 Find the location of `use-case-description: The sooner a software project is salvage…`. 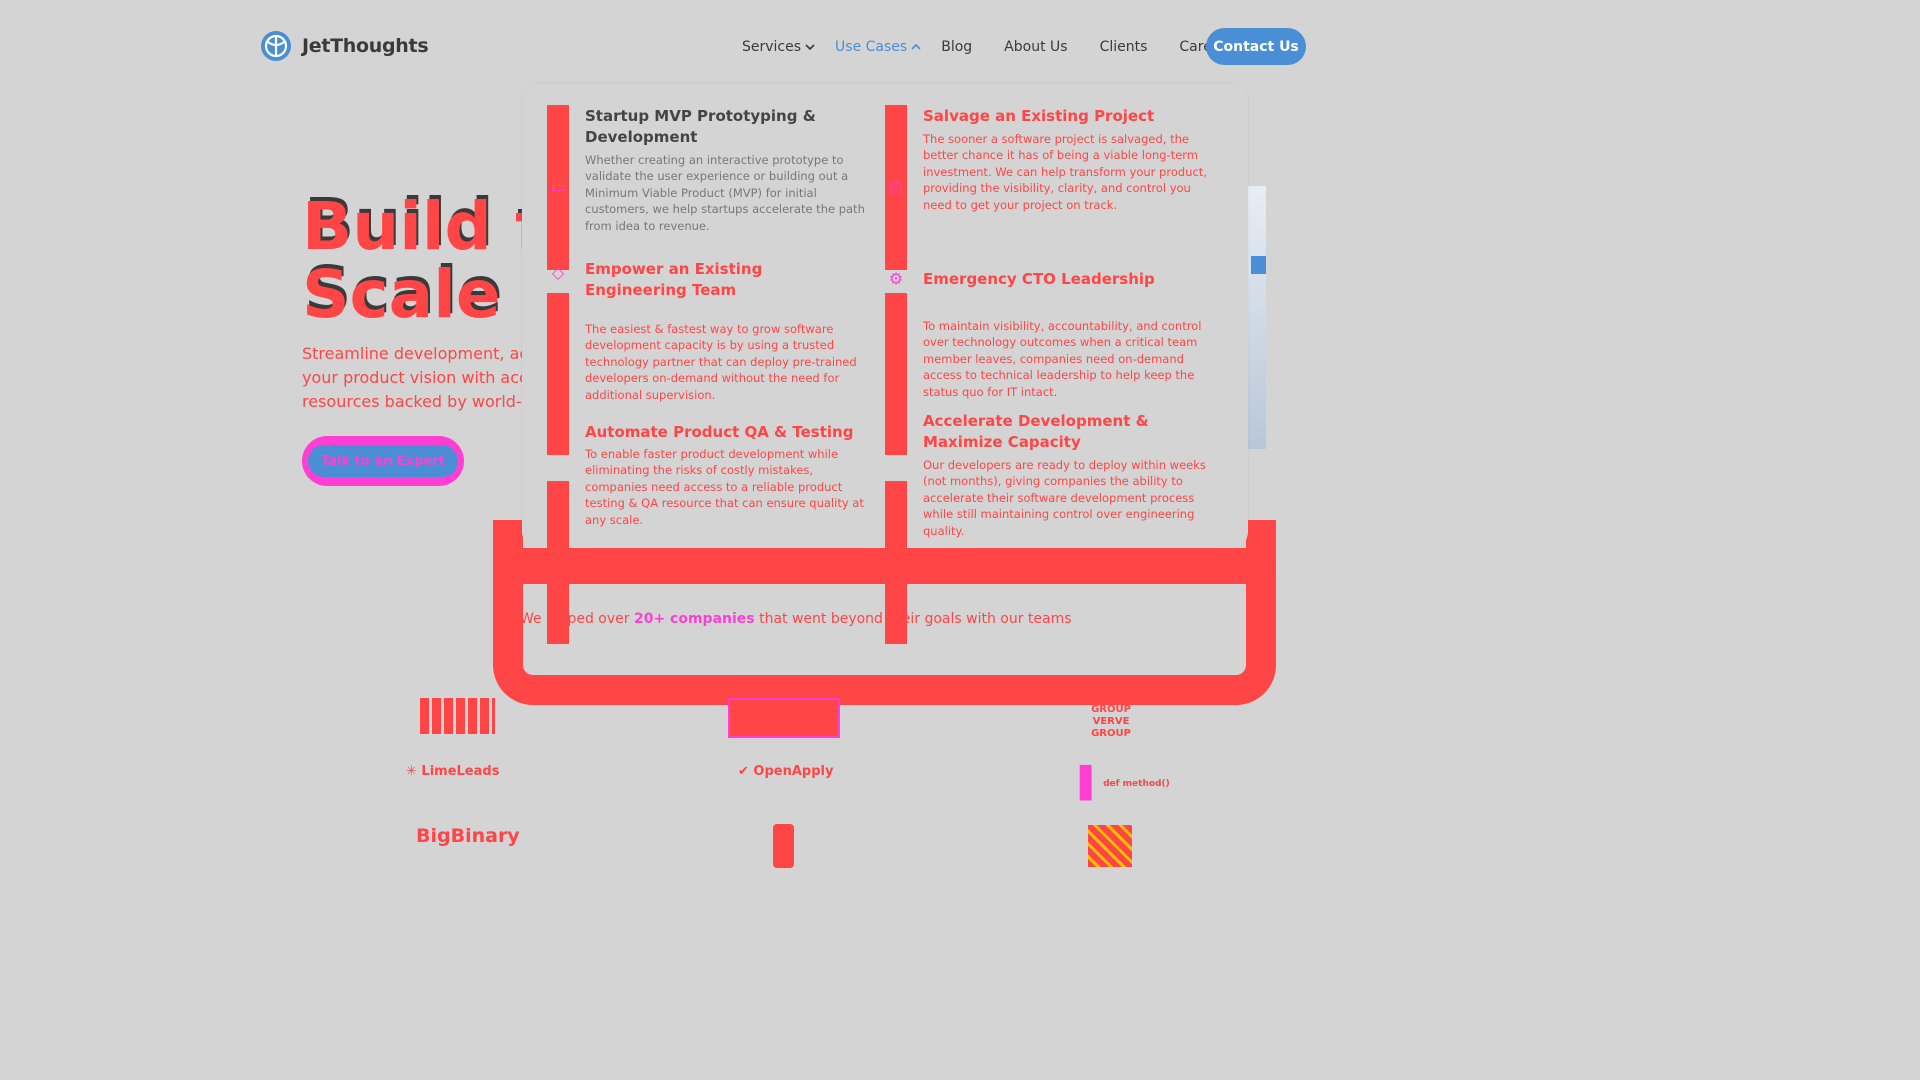

use-case-description: The sooner a software project is salvage… is located at coordinates (1065, 172).